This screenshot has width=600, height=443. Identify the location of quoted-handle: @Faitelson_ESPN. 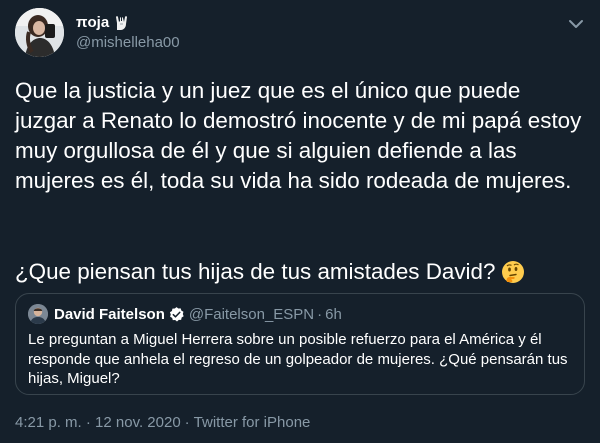
(251, 314).